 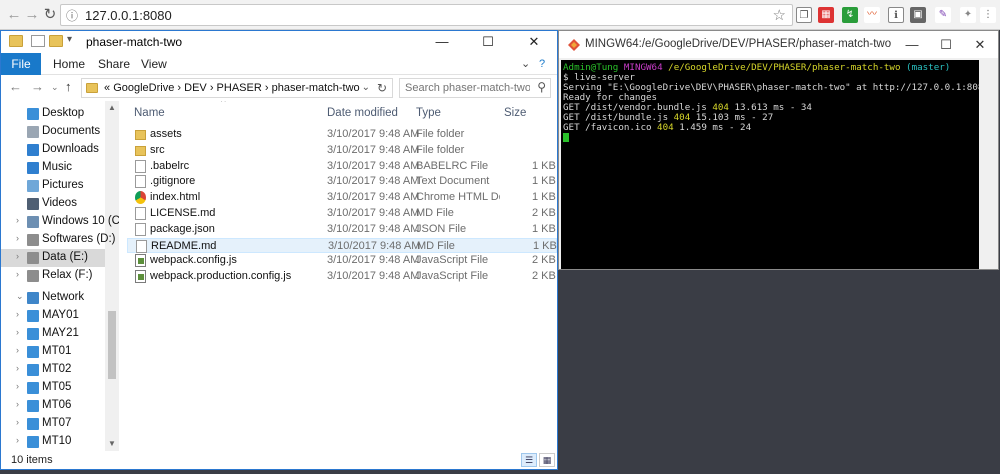 I want to click on help-icon: ?, so click(x=542, y=64).